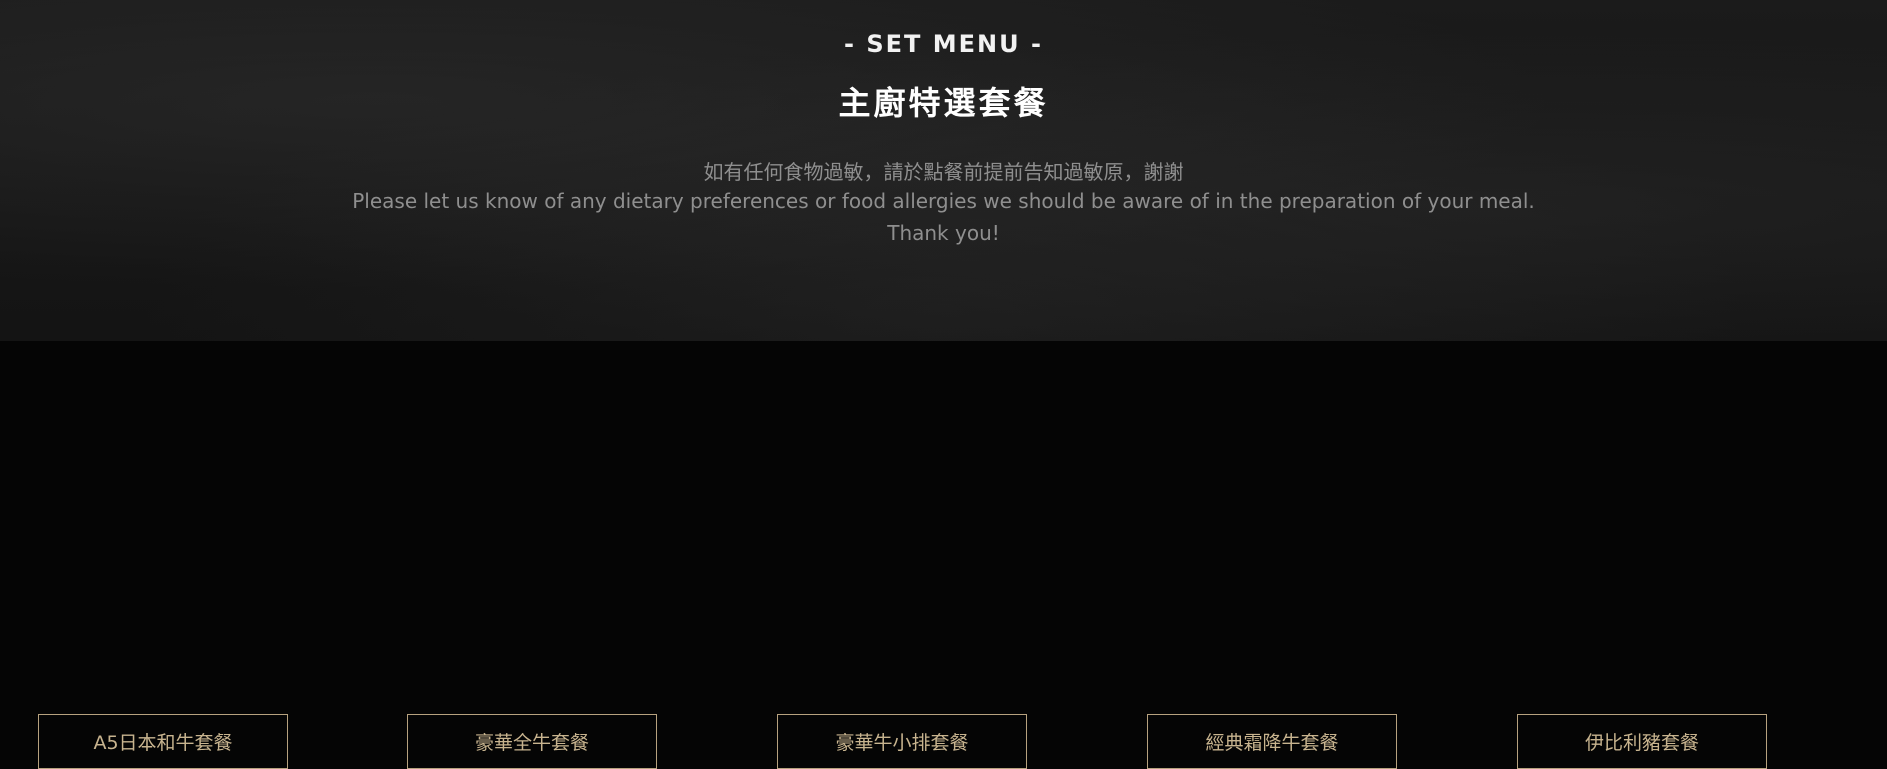 The height and width of the screenshot is (769, 1887). I want to click on tab-iberico-pork-set: 伊比利豬套餐, so click(1642, 741).